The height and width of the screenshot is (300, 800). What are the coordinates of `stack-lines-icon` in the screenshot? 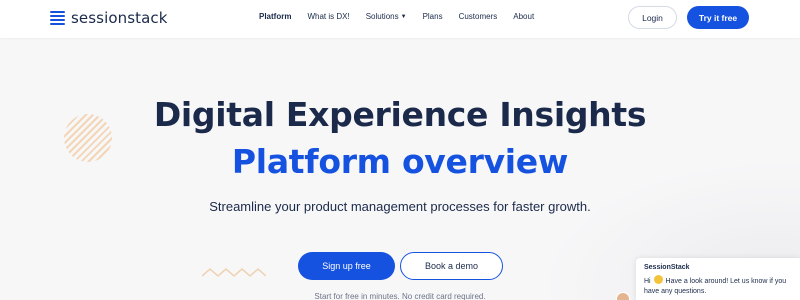 It's located at (57, 18).